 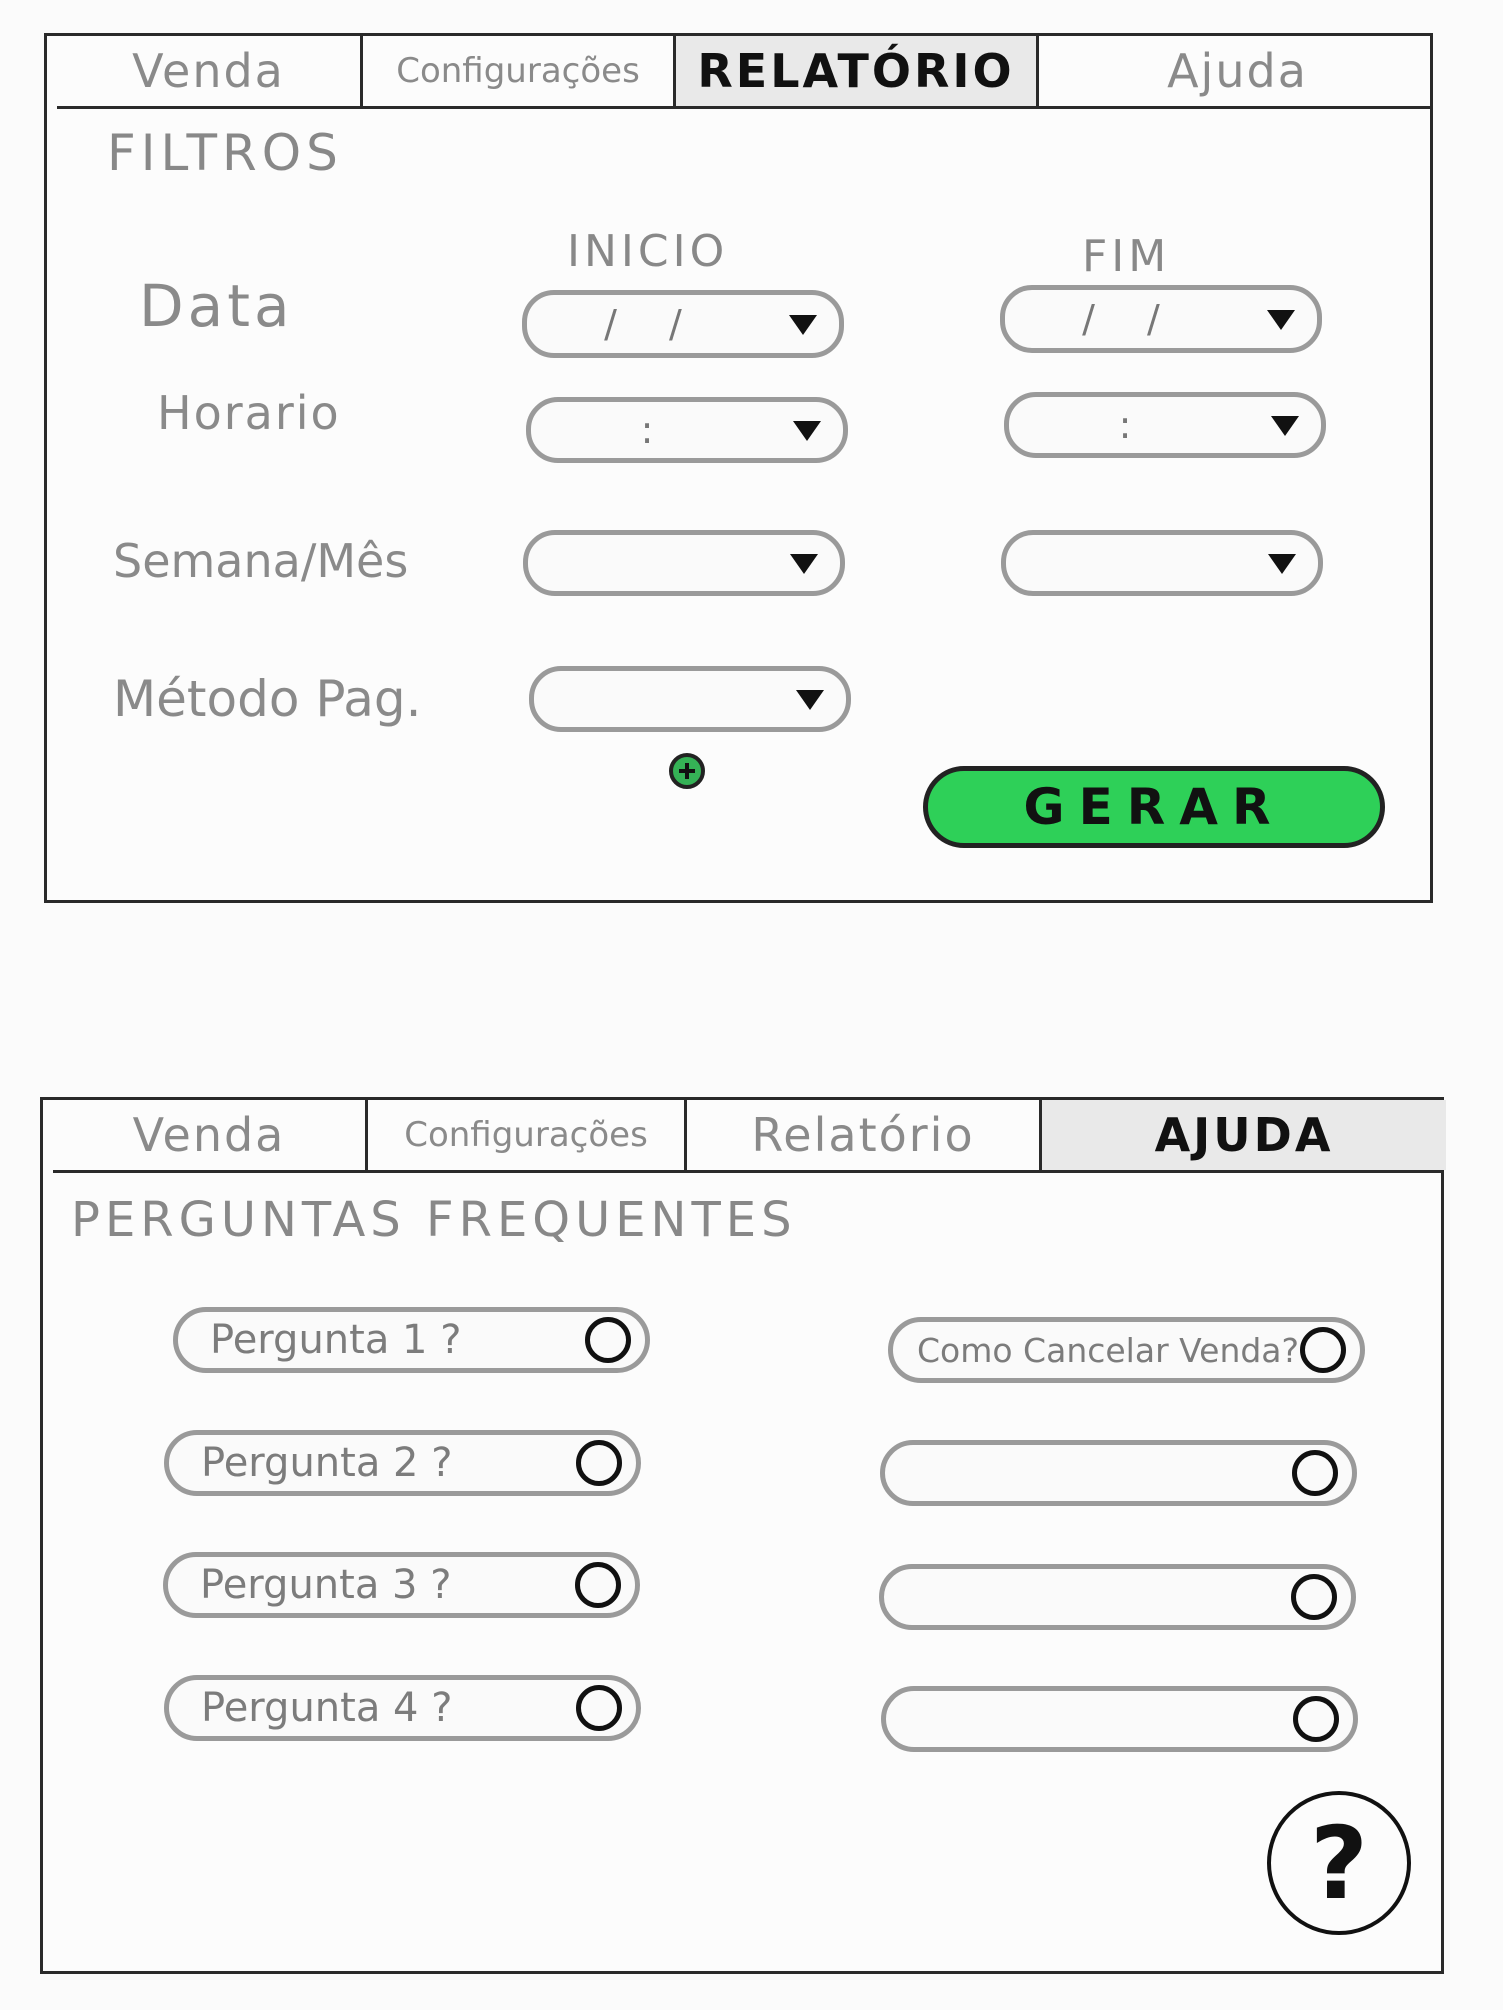 What do you see at coordinates (861, 1135) in the screenshot?
I see `tab-relatorio: Relatório` at bounding box center [861, 1135].